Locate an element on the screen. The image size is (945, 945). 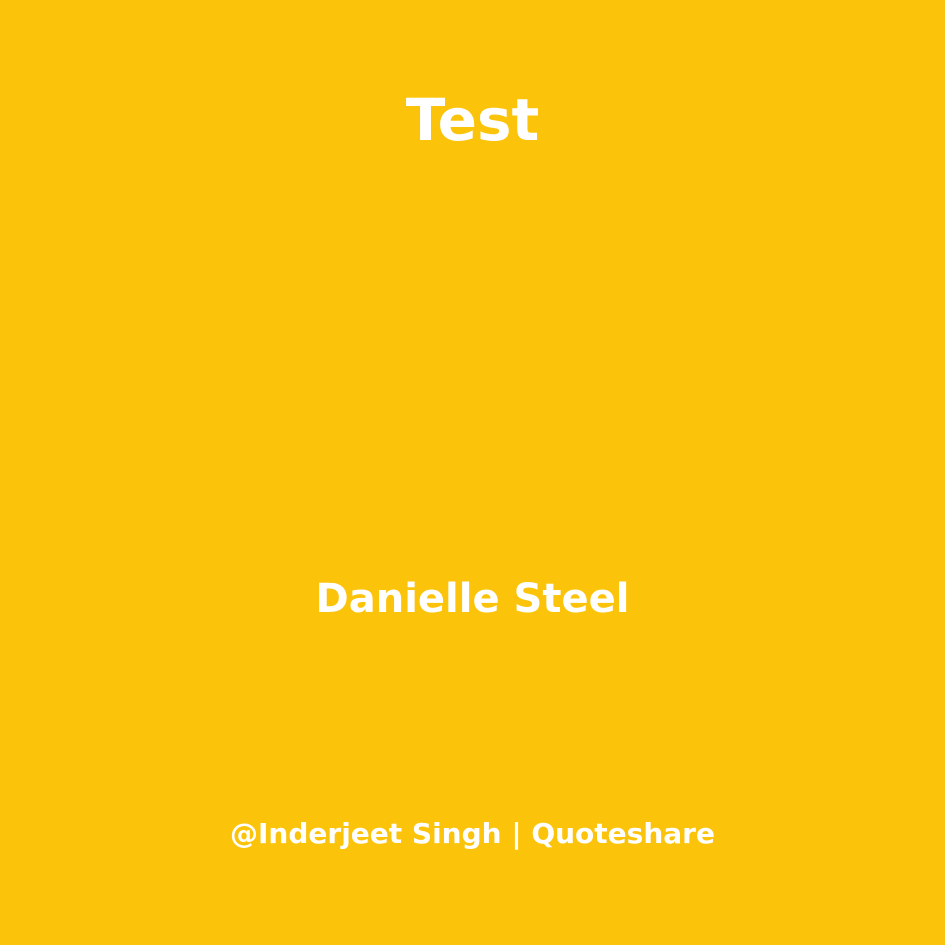
quote-author: Danielle Steel is located at coordinates (472, 599).